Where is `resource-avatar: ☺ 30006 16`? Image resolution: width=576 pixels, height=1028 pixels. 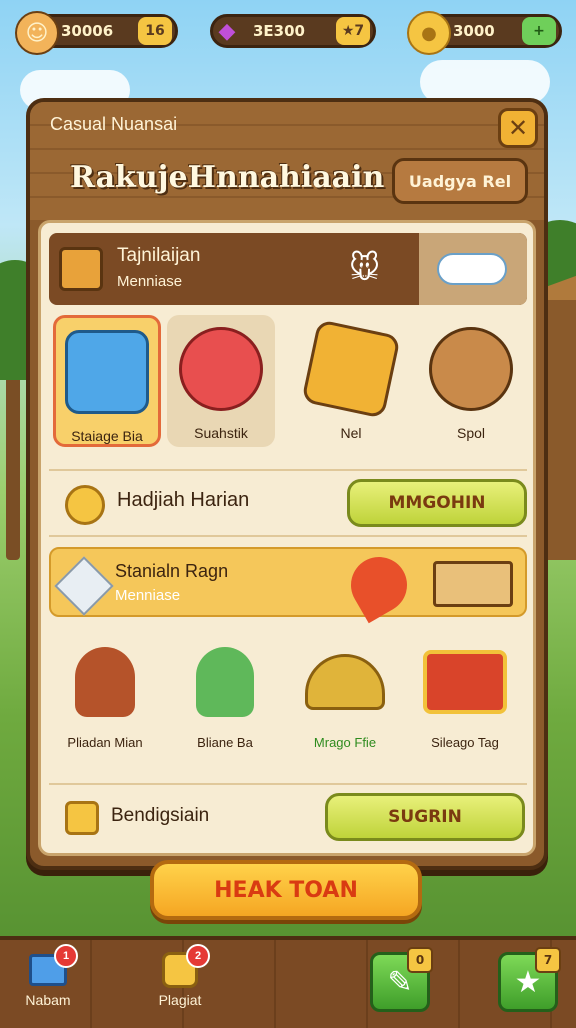
resource-avatar: ☺ 30006 16 is located at coordinates (96, 33).